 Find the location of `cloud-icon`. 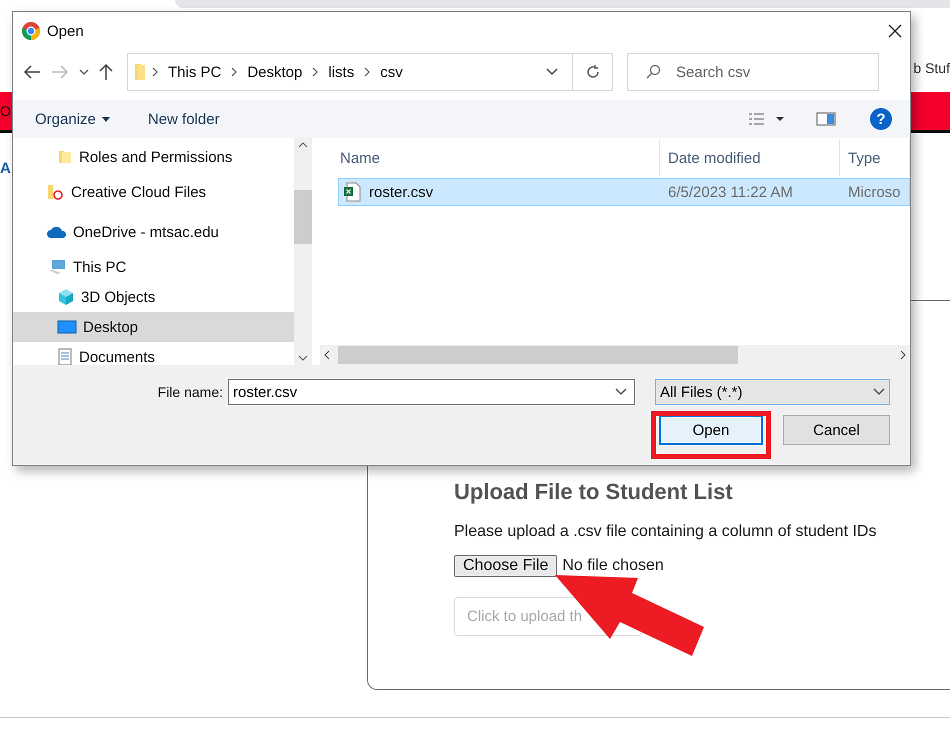

cloud-icon is located at coordinates (57, 232).